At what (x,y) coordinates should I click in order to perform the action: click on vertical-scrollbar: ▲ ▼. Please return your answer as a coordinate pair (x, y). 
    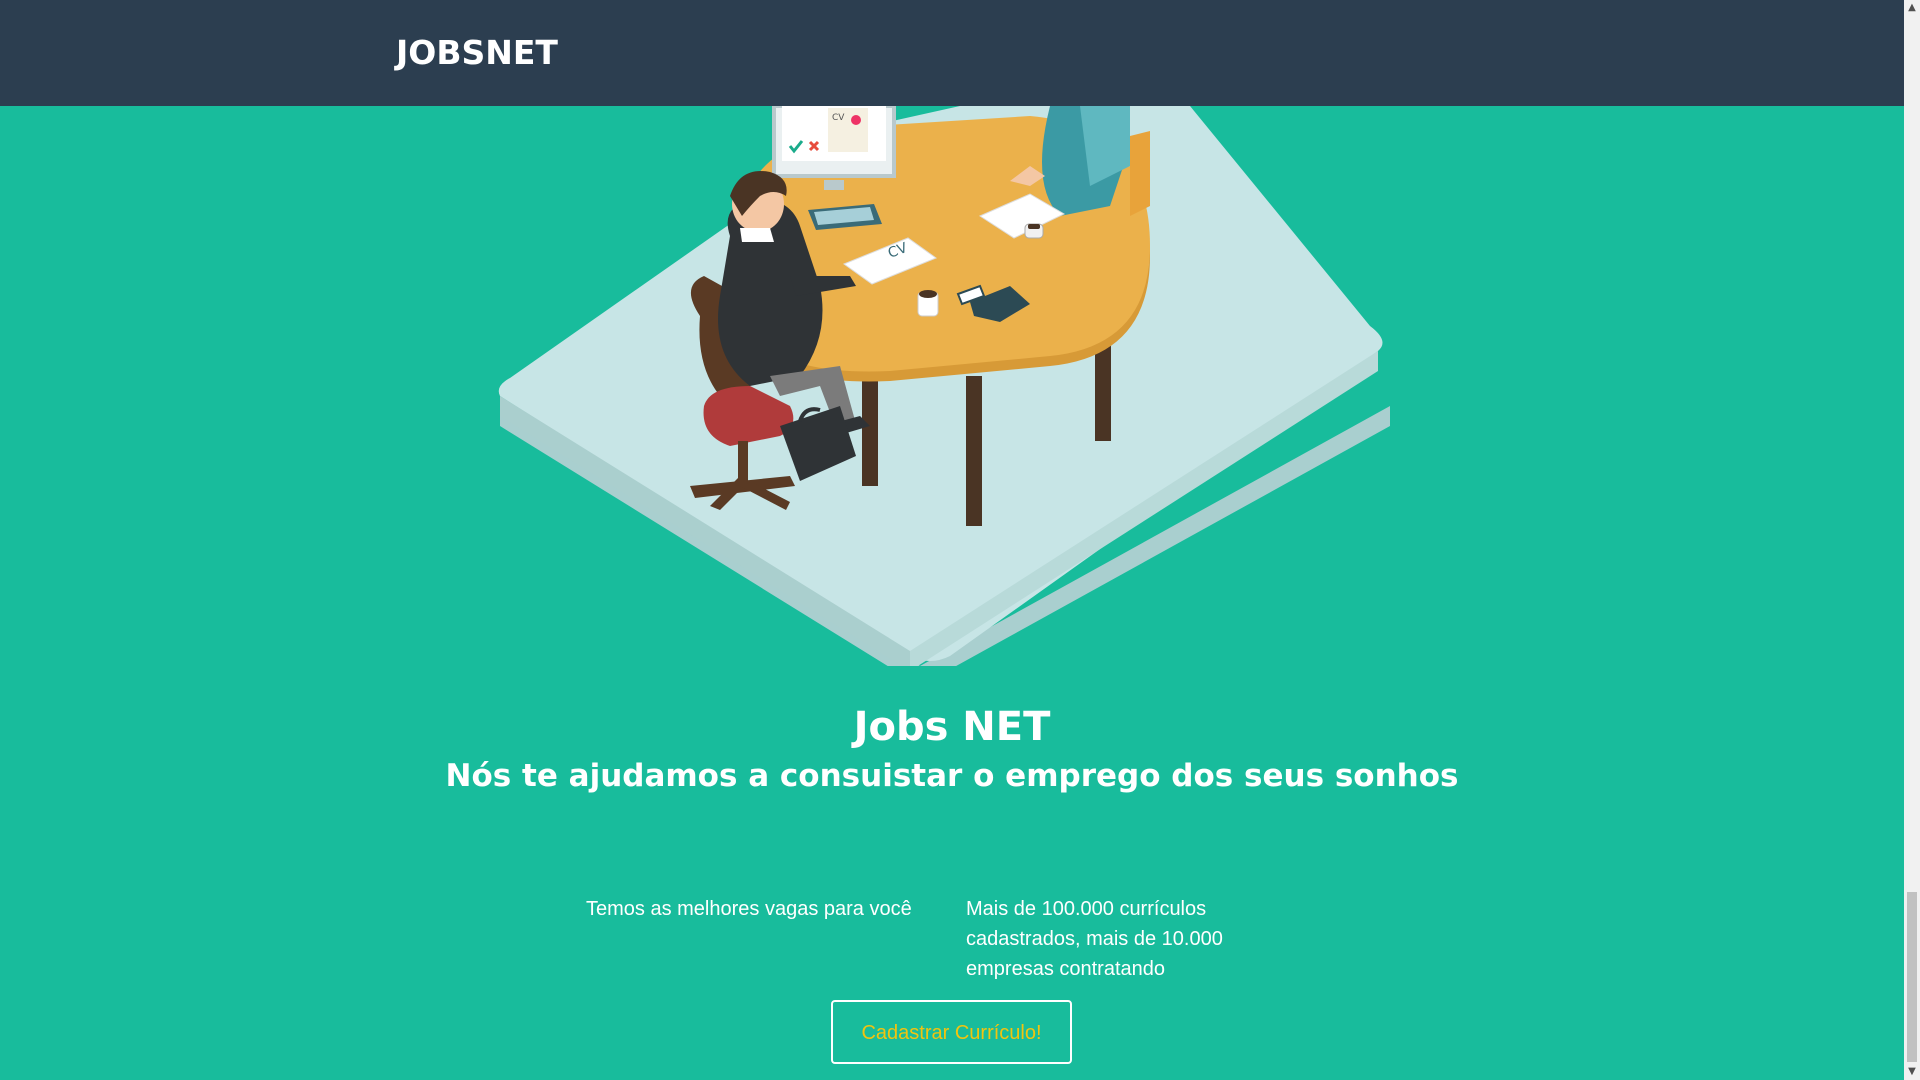
    Looking at the image, I should click on (1912, 540).